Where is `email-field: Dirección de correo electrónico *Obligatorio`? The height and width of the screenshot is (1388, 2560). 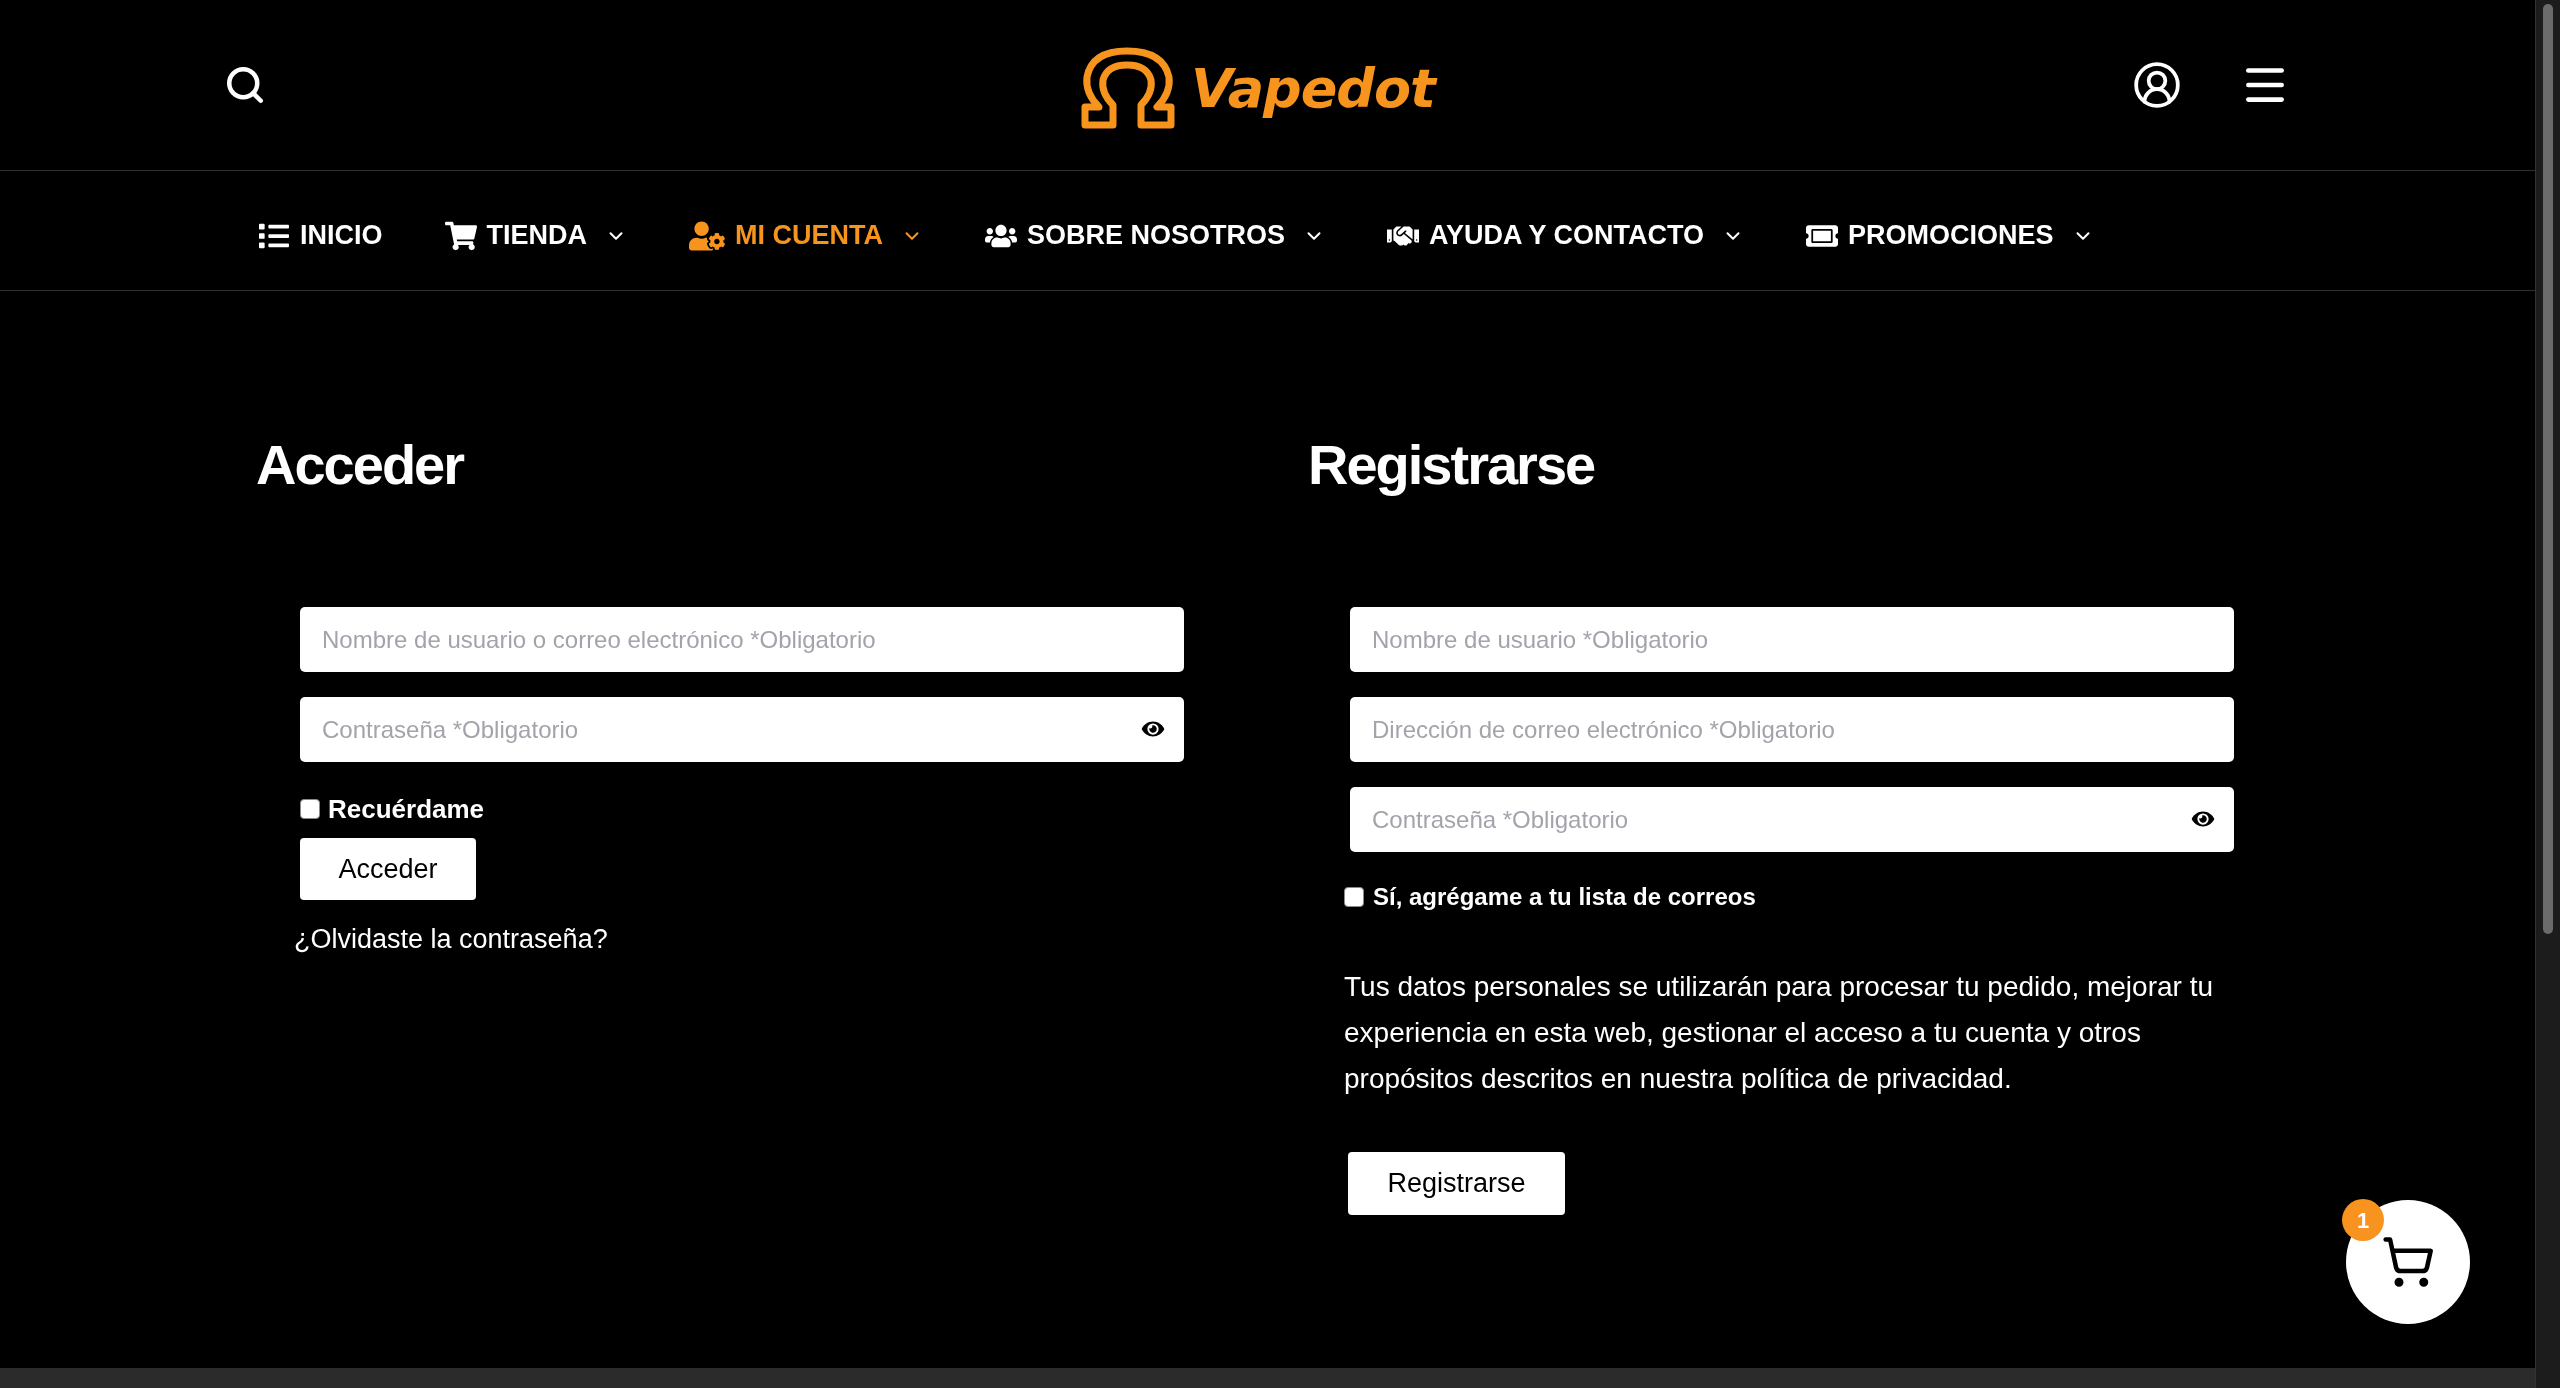
email-field: Dirección de correo electrónico *Obligatorio is located at coordinates (1792, 729).